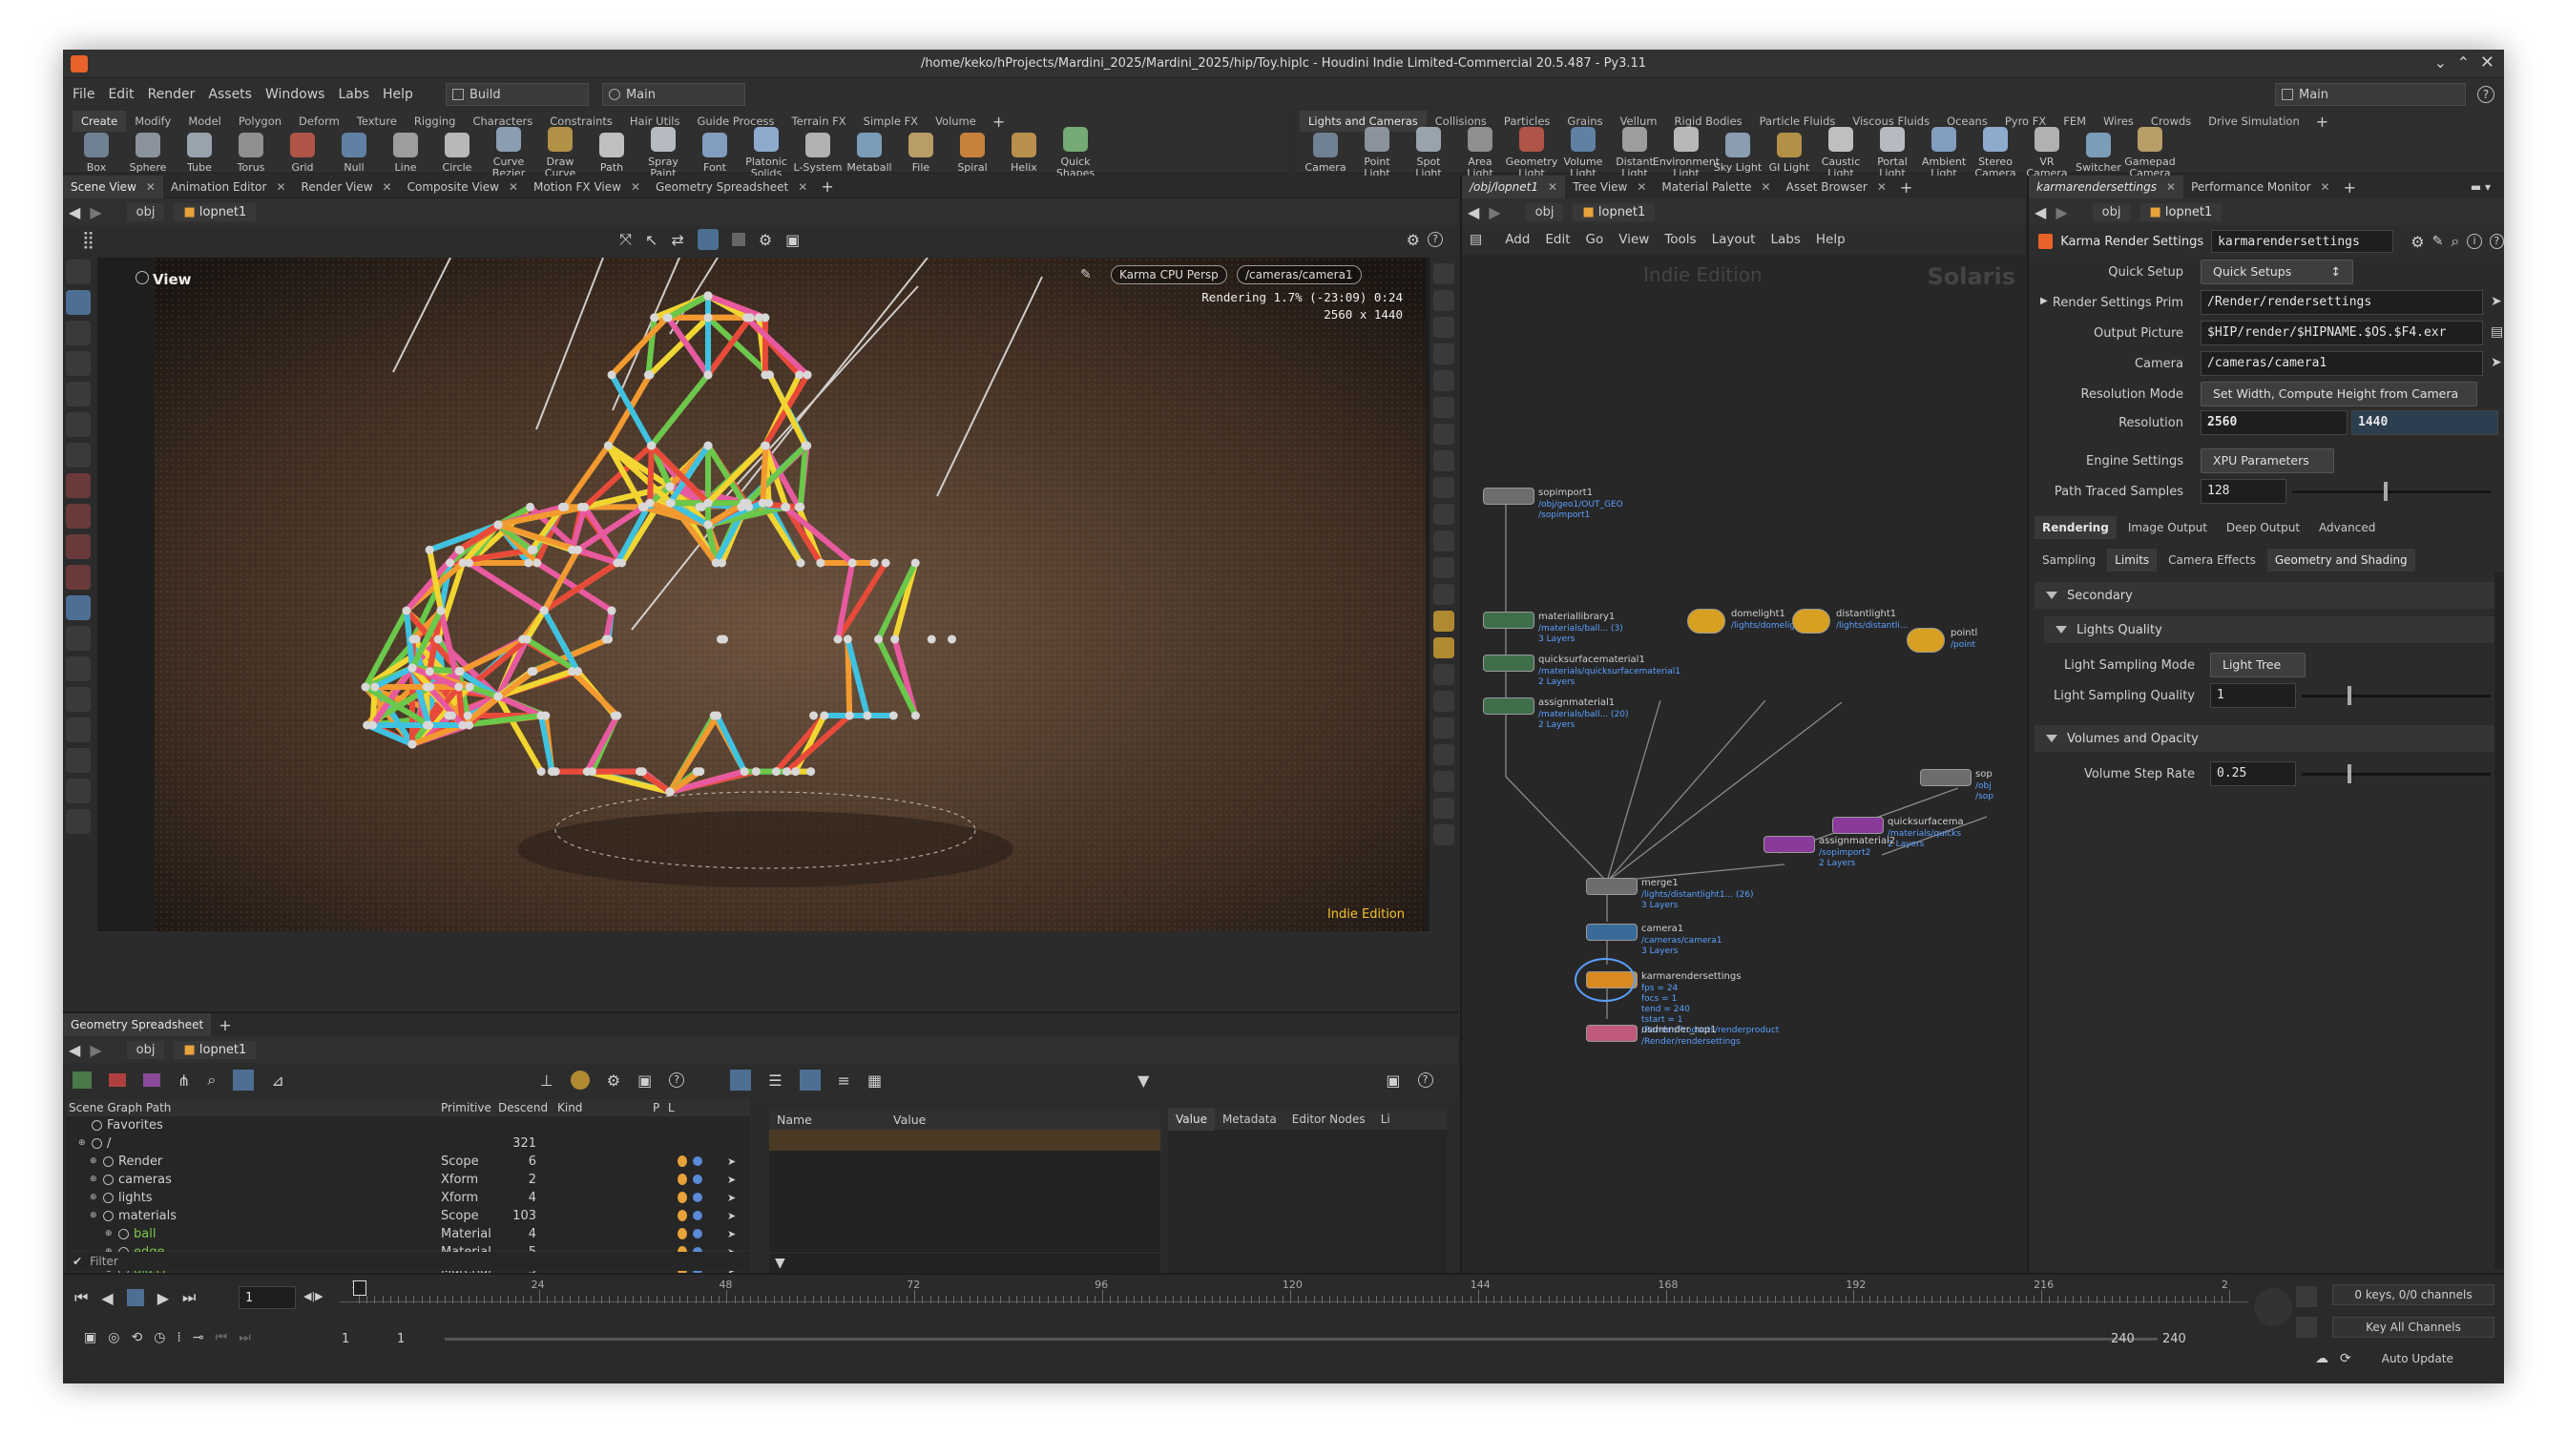 This screenshot has height=1456, width=2567. I want to click on shelf-tab-modify: Modify, so click(152, 122).